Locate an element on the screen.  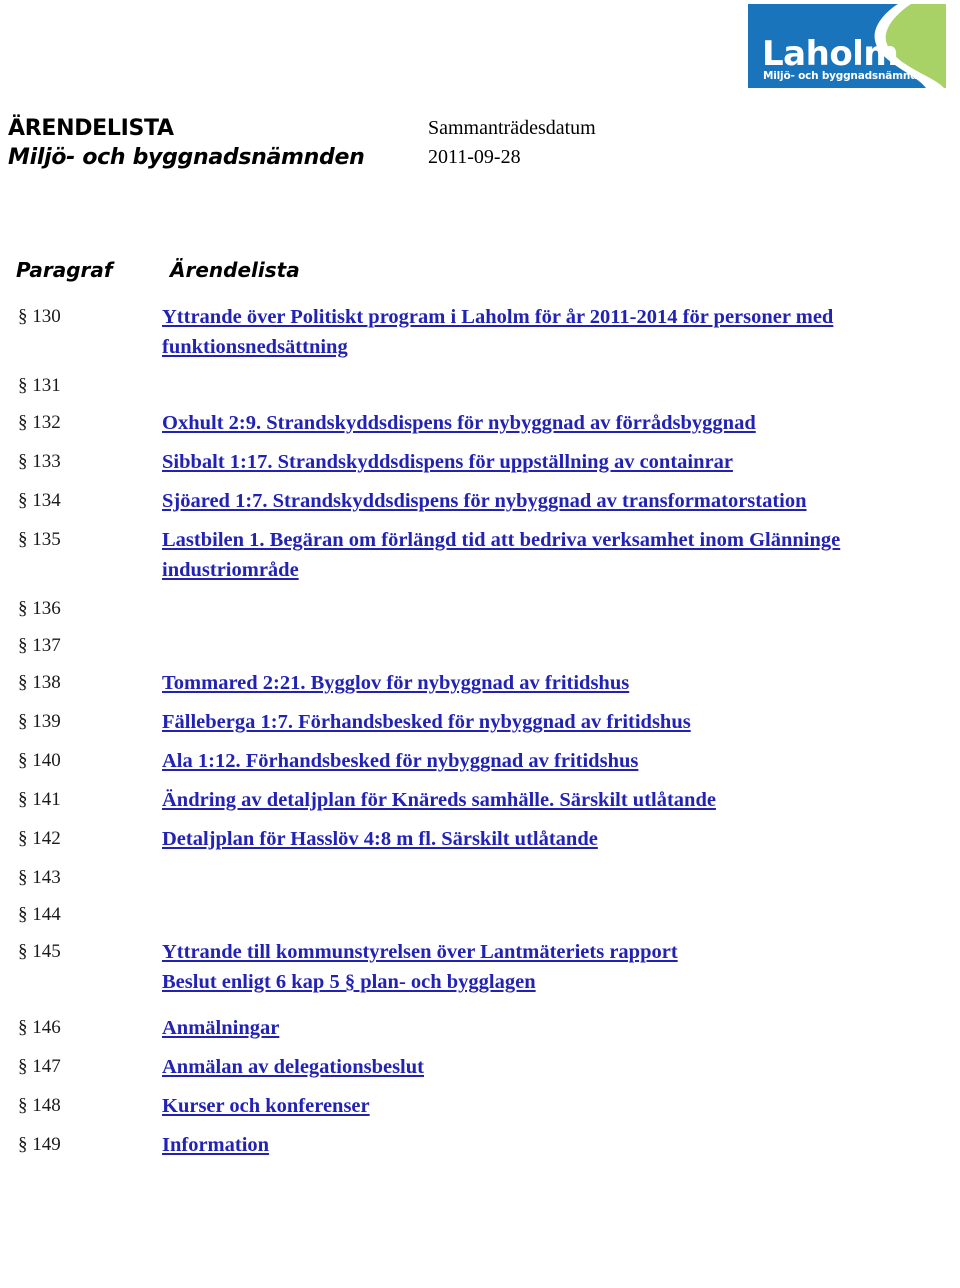
laholm-logo: Laholm Miljö- och byggnadsnämnd is located at coordinates (847, 46).